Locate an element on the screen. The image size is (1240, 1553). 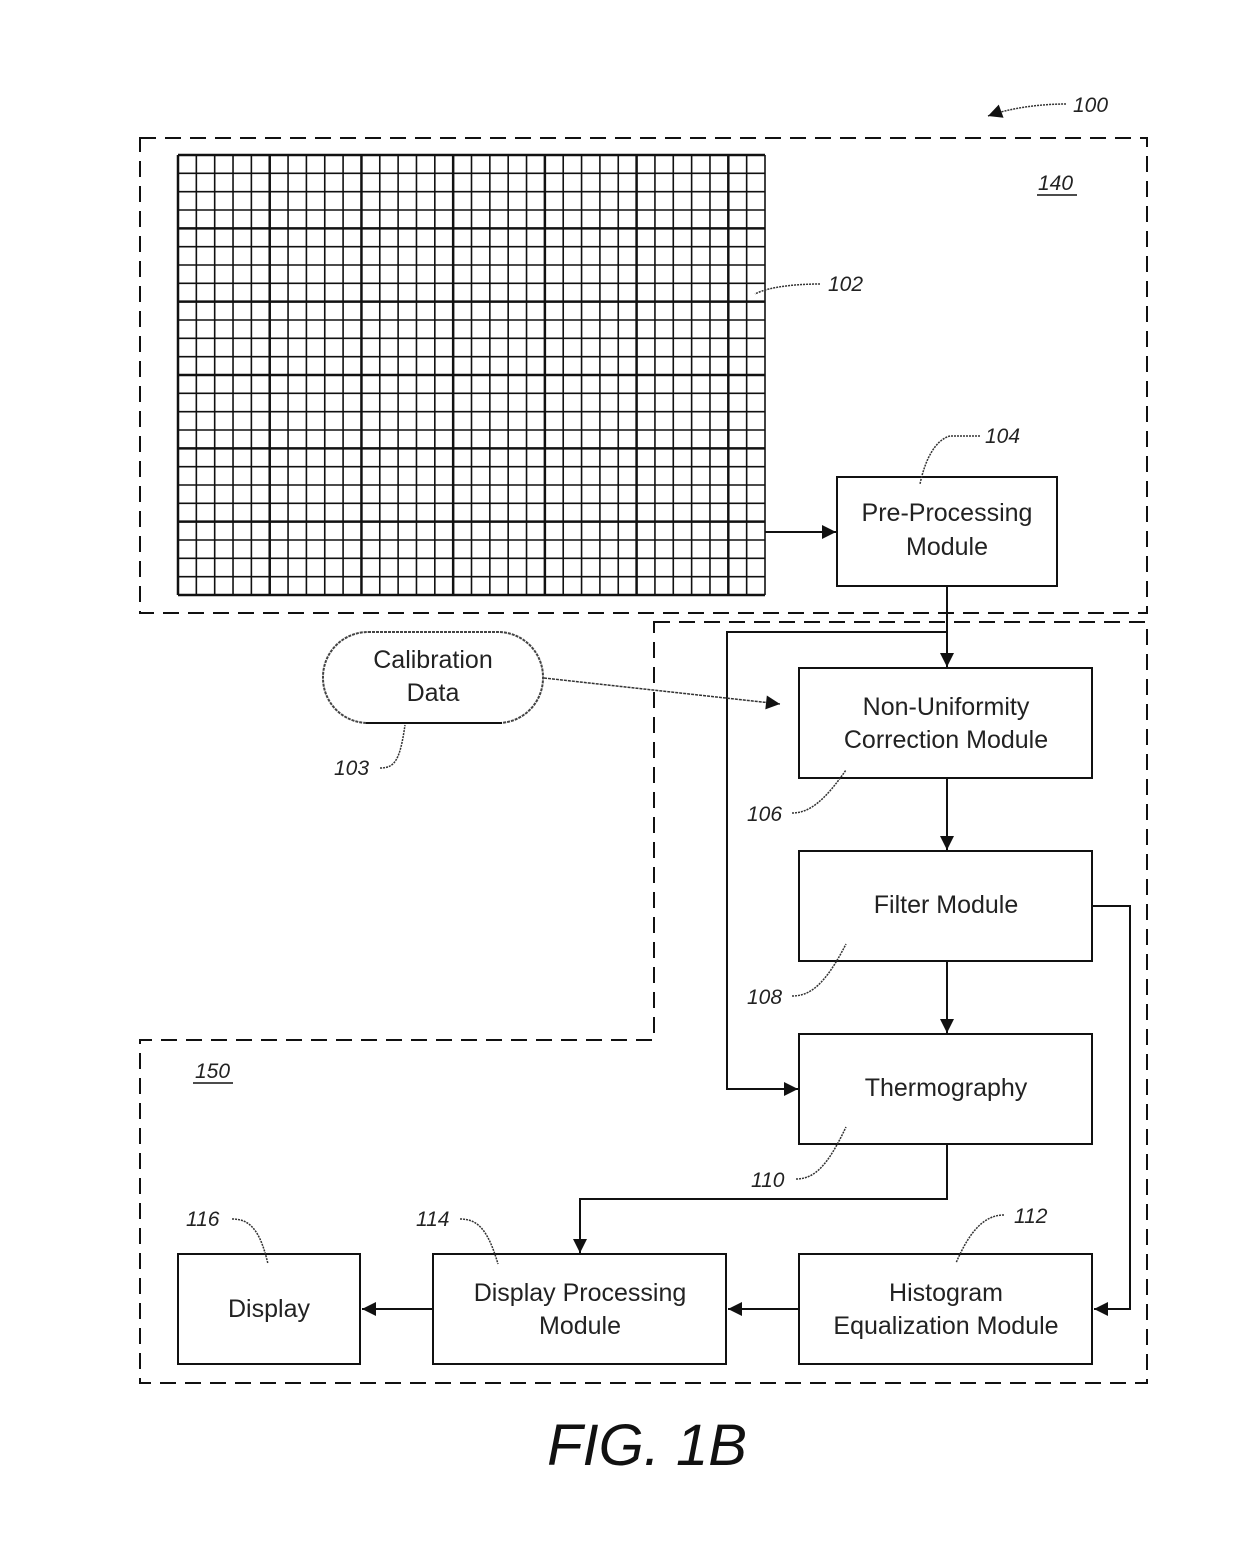
pre-processing-ref: 104 is located at coordinates (1002, 436).